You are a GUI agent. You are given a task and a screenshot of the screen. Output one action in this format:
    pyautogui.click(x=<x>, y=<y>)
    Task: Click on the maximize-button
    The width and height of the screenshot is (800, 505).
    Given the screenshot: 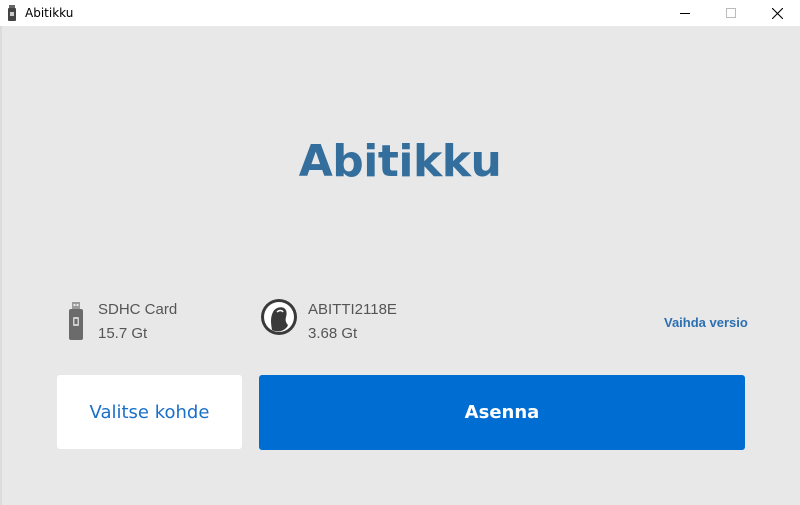 What is the action you would take?
    pyautogui.click(x=731, y=13)
    